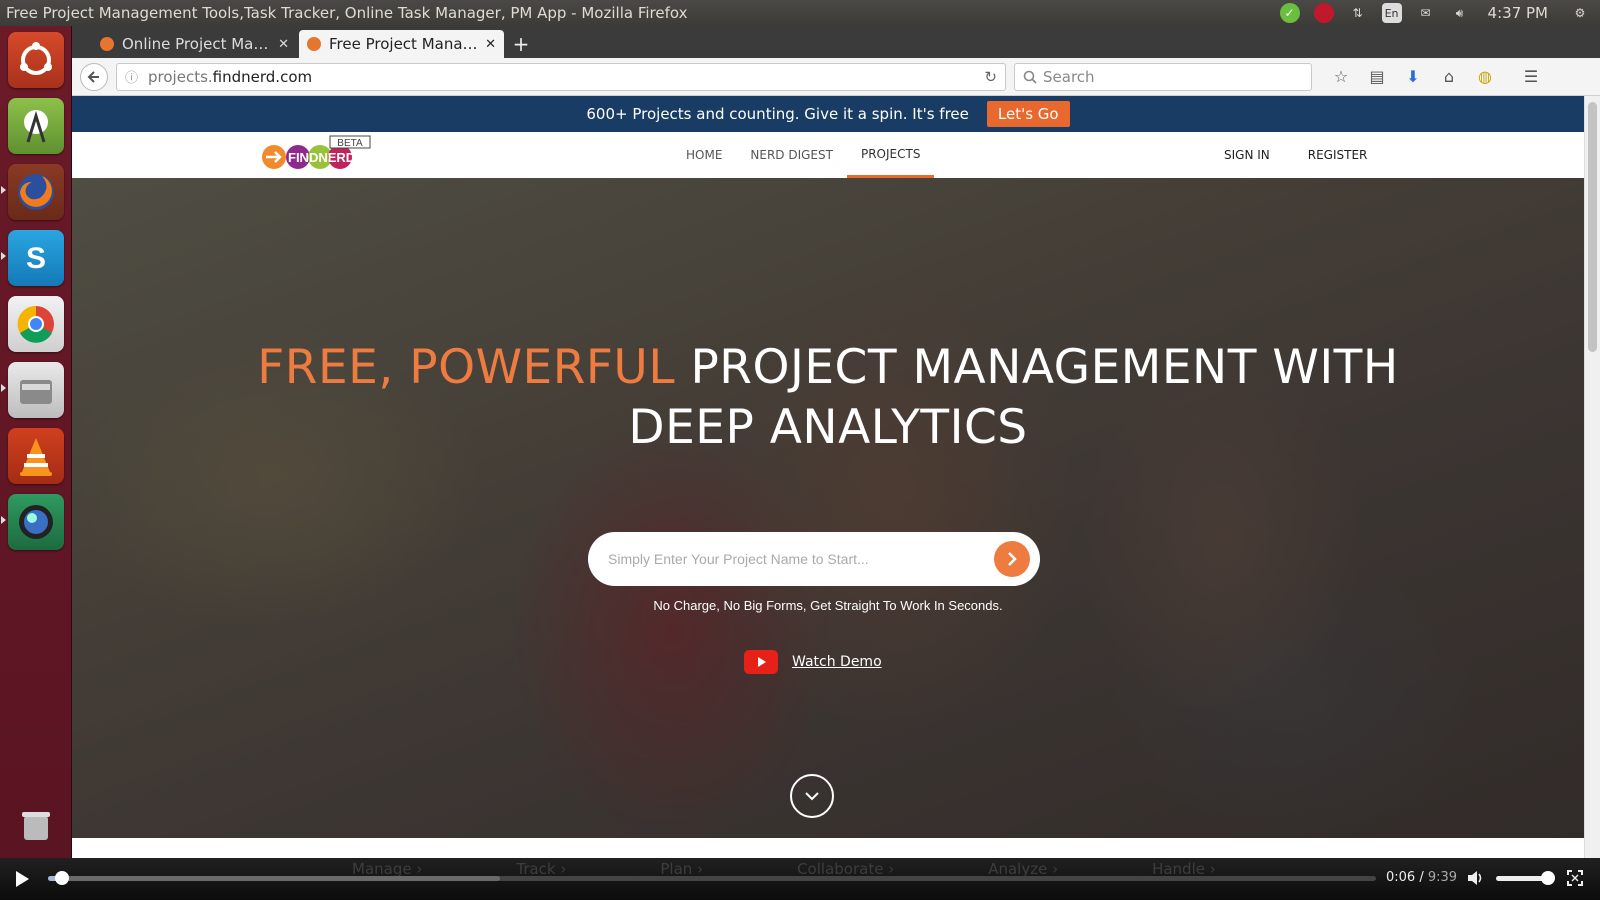  Describe the element at coordinates (1323, 13) in the screenshot. I see `record-icon` at that location.